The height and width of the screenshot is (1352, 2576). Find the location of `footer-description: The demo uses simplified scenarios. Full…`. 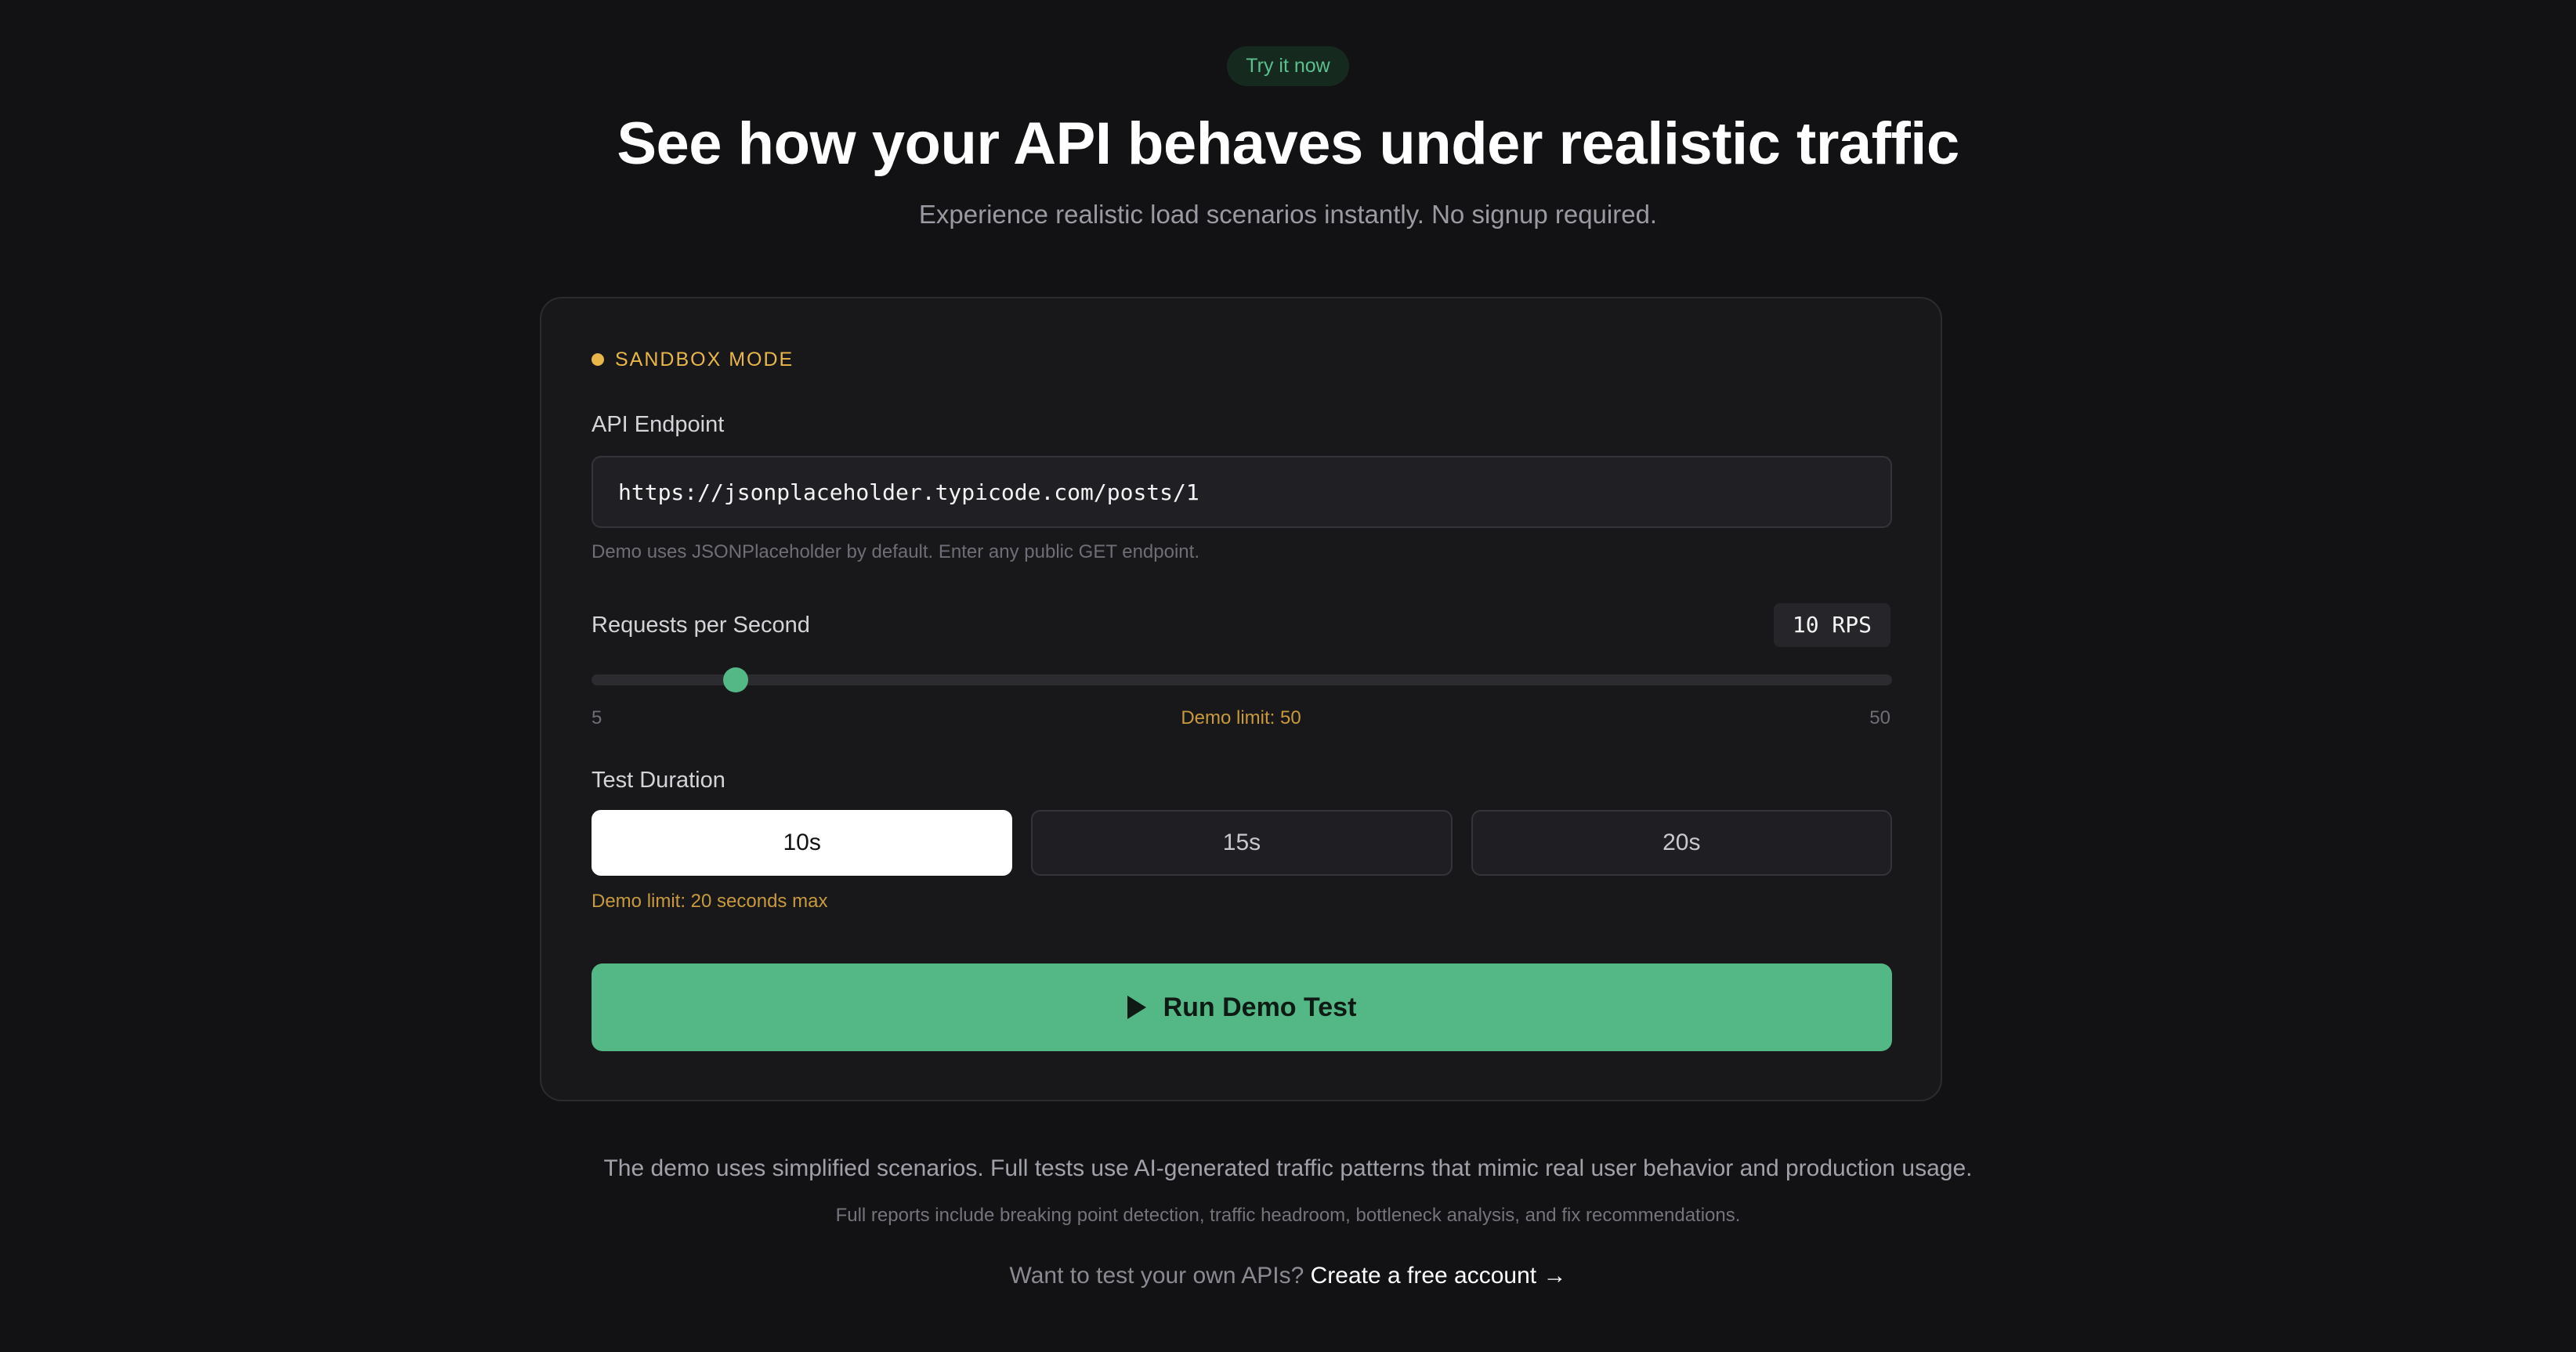

footer-description: The demo uses simplified scenarios. Full… is located at coordinates (1288, 1168).